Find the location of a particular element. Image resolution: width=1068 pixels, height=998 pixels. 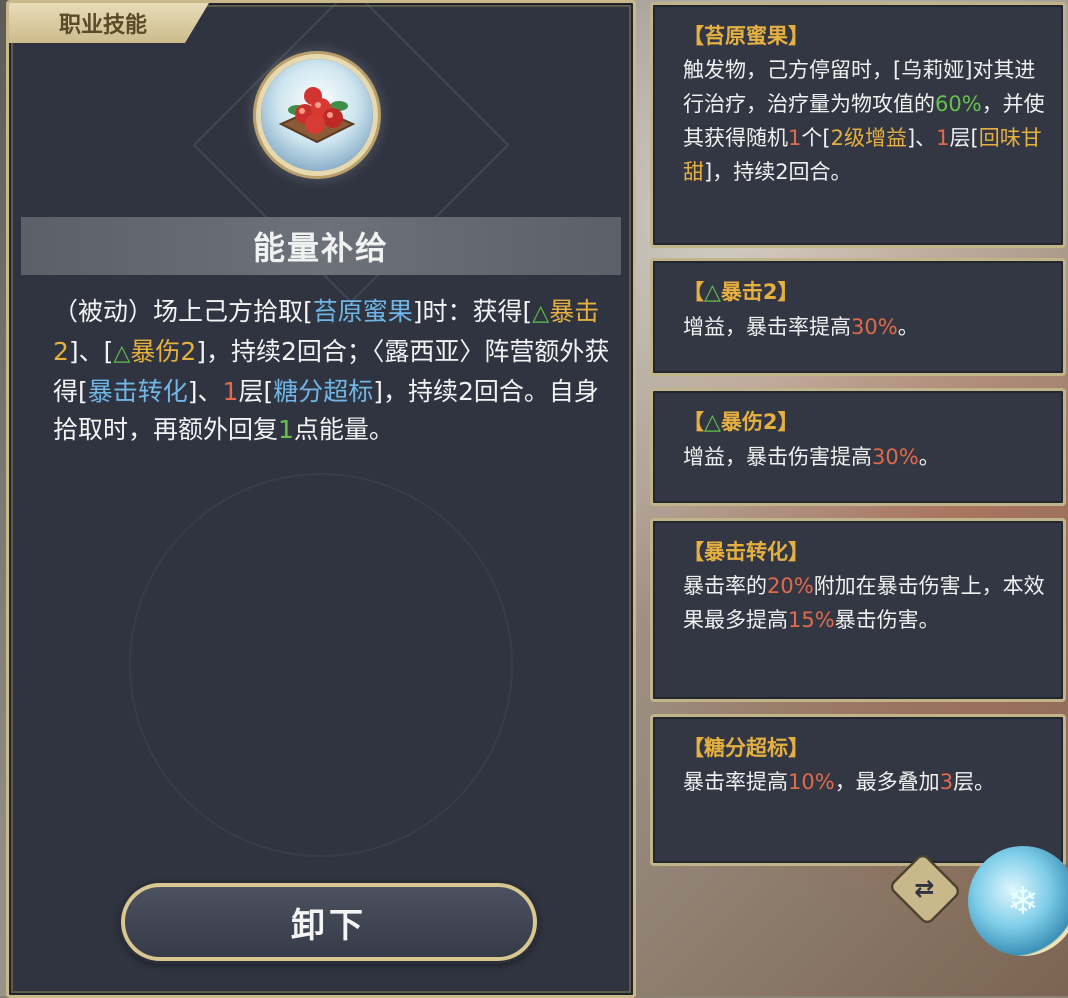

unequip-button: 卸下 is located at coordinates (329, 922).